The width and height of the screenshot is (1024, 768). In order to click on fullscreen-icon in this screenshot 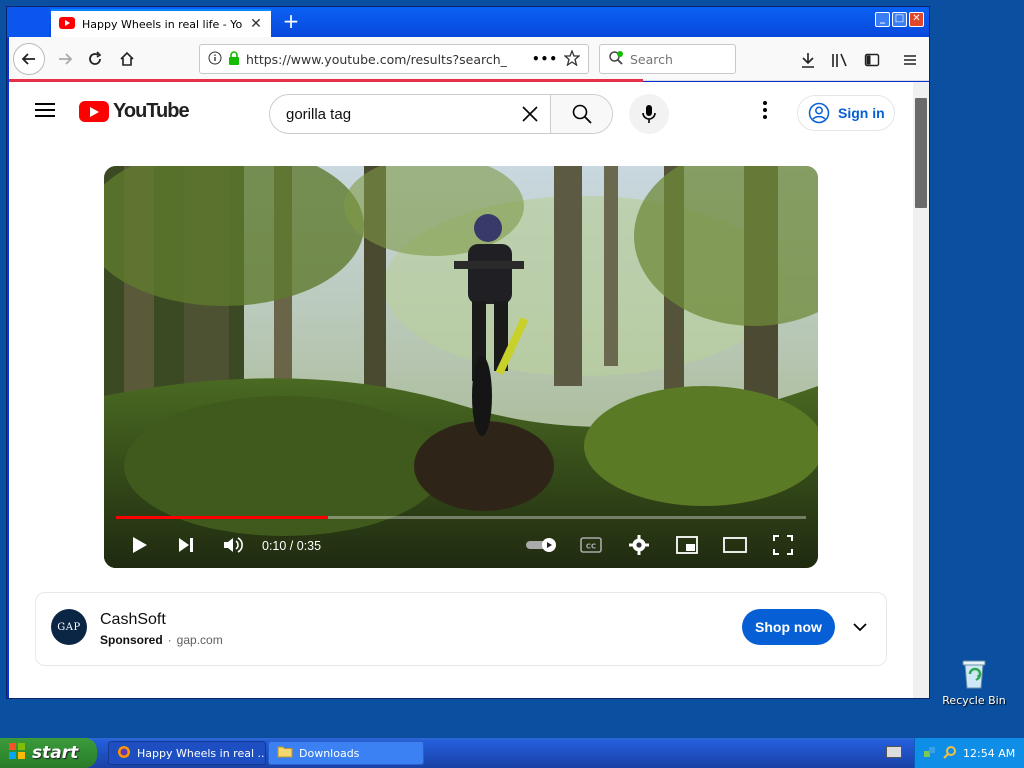, I will do `click(783, 545)`.